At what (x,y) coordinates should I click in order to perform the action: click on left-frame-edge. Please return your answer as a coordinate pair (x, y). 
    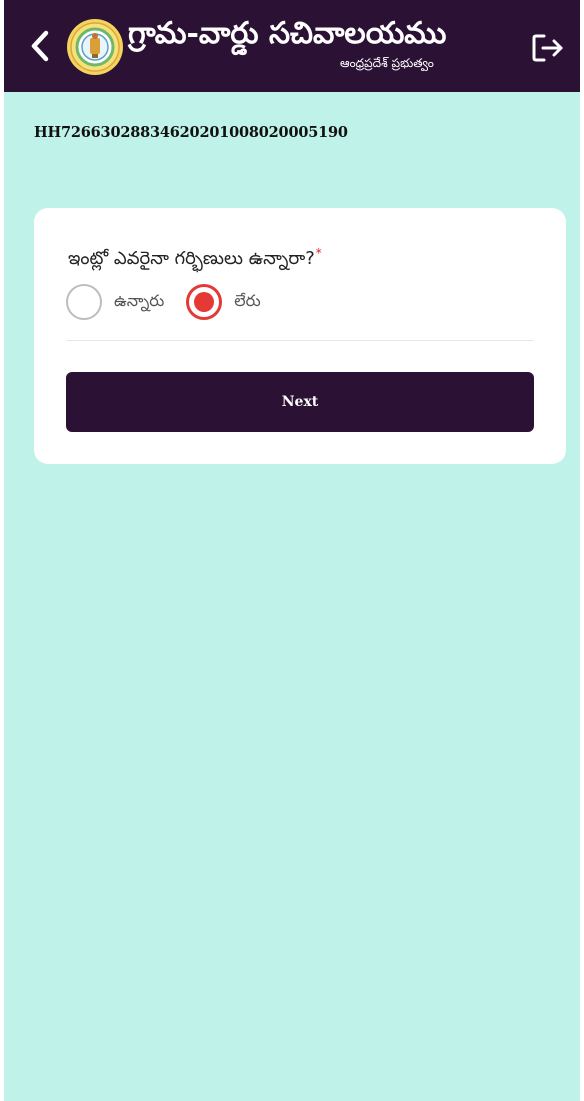
    Looking at the image, I should click on (2, 550).